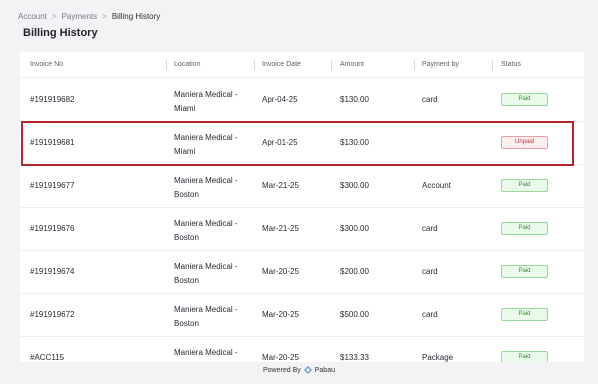 The height and width of the screenshot is (384, 598). What do you see at coordinates (187, 64) in the screenshot?
I see `header-location: Location` at bounding box center [187, 64].